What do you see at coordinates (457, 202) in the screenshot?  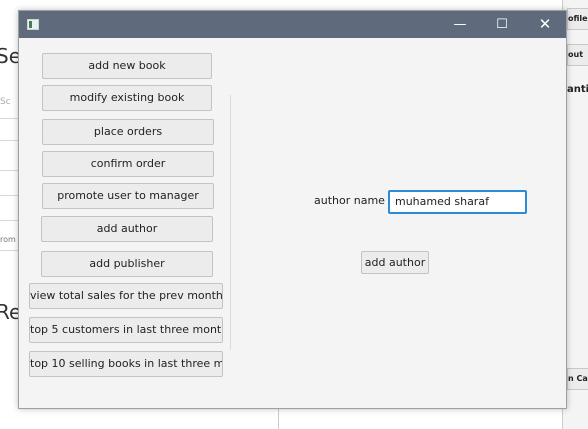 I see `author-name-input: muhamed sharaf` at bounding box center [457, 202].